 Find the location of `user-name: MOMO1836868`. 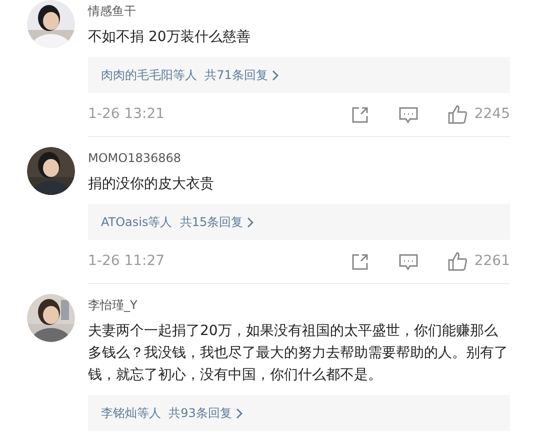

user-name: MOMO1836868 is located at coordinates (308, 158).